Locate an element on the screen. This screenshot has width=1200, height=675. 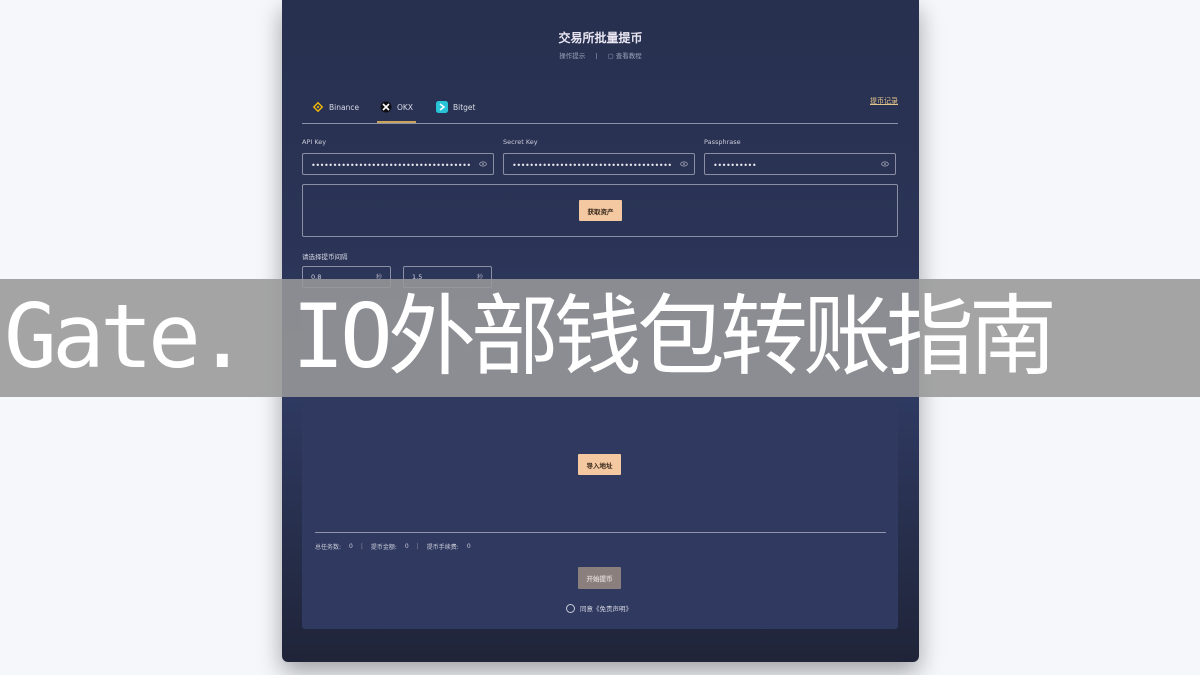
tab-okx: OKX is located at coordinates (396, 107).